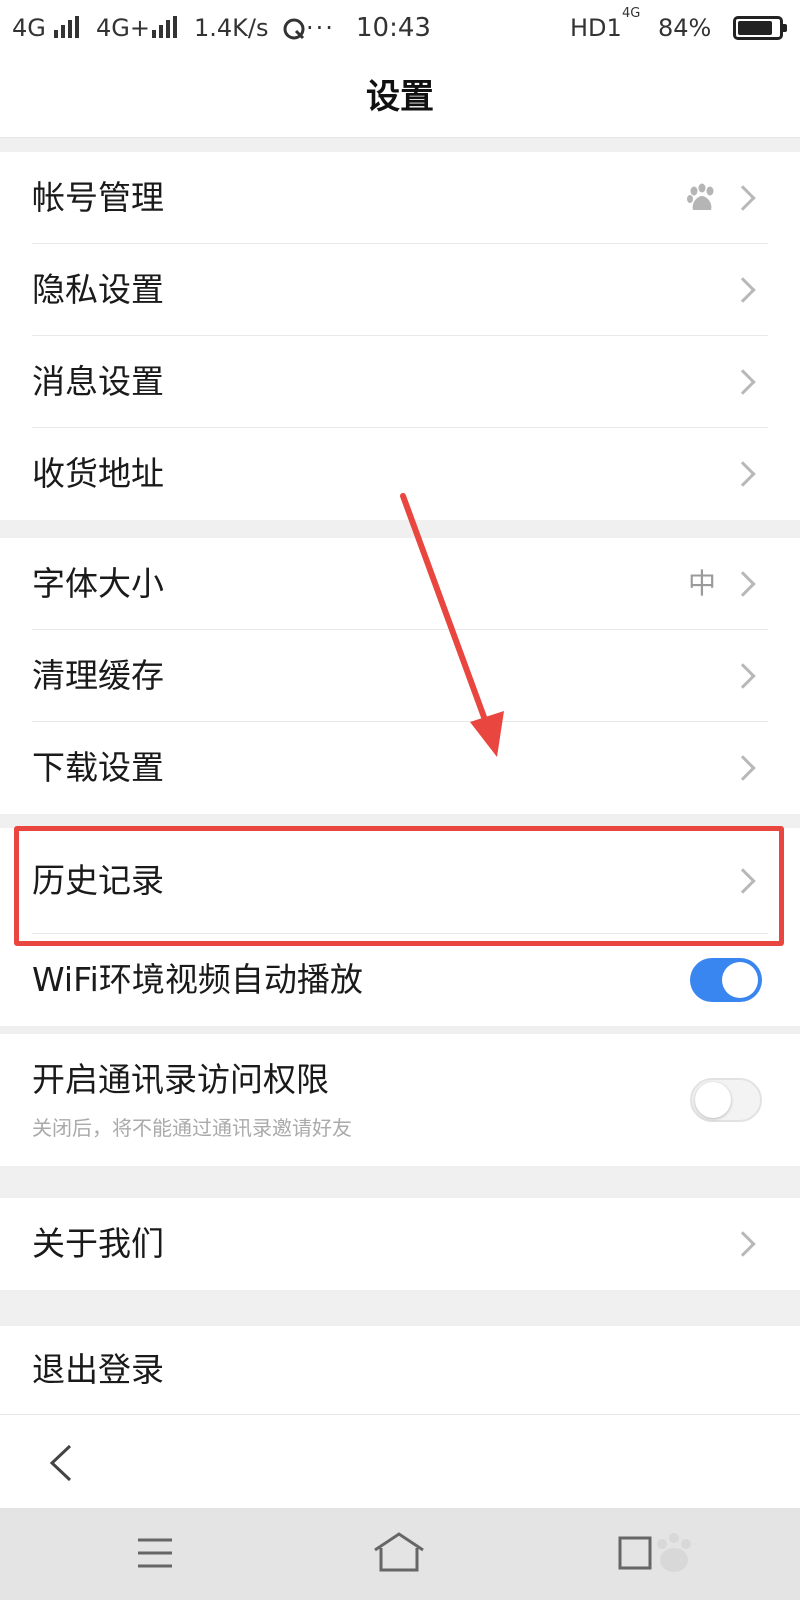  I want to click on setting-label: 下载设置, so click(98, 767).